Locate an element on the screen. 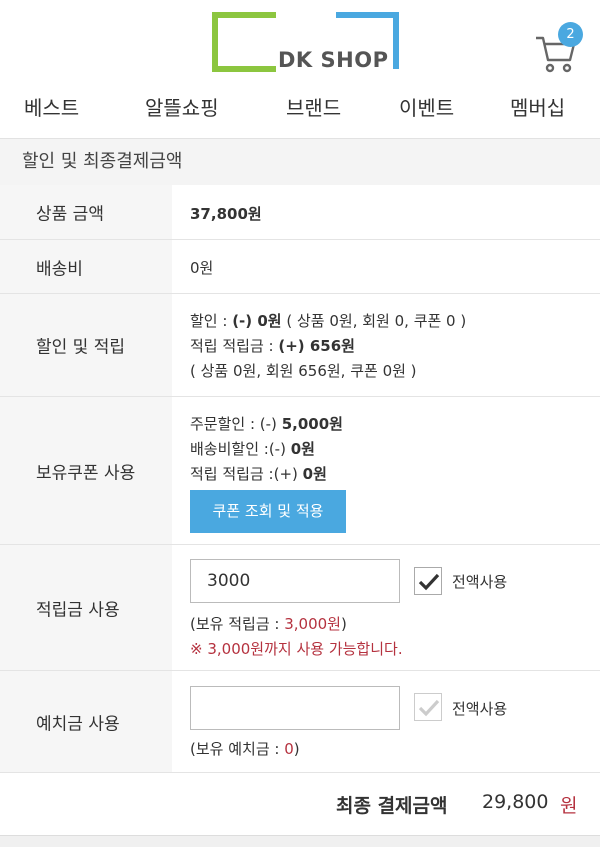 The width and height of the screenshot is (600, 847). main-nav: 베스트 알뜰쇼핑 브랜드 이벤트 멤버십 is located at coordinates (300, 108).